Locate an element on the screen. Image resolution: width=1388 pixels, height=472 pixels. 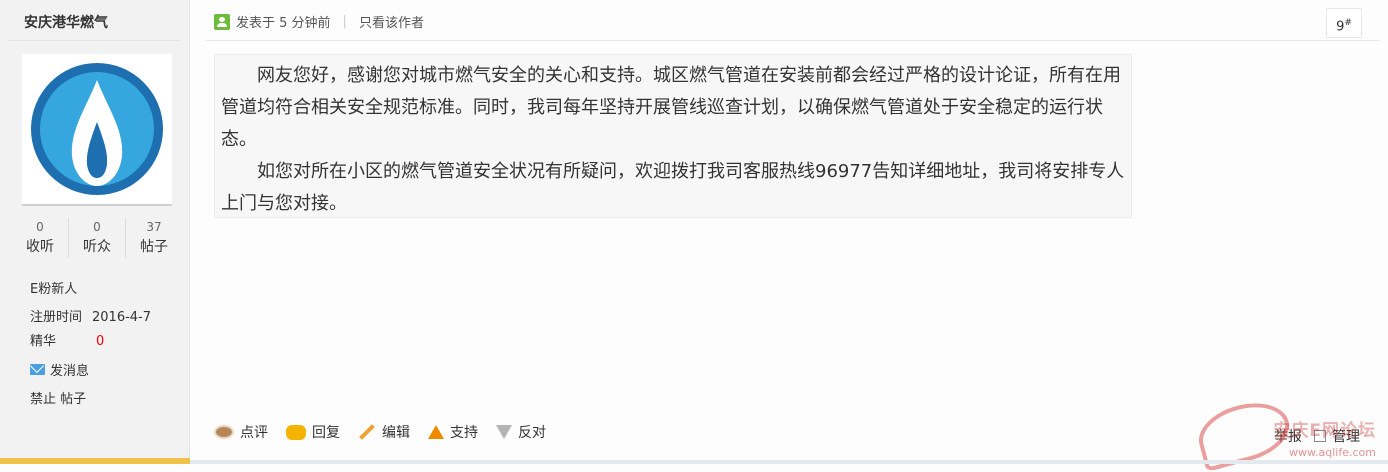
user-online-icon is located at coordinates (222, 21).